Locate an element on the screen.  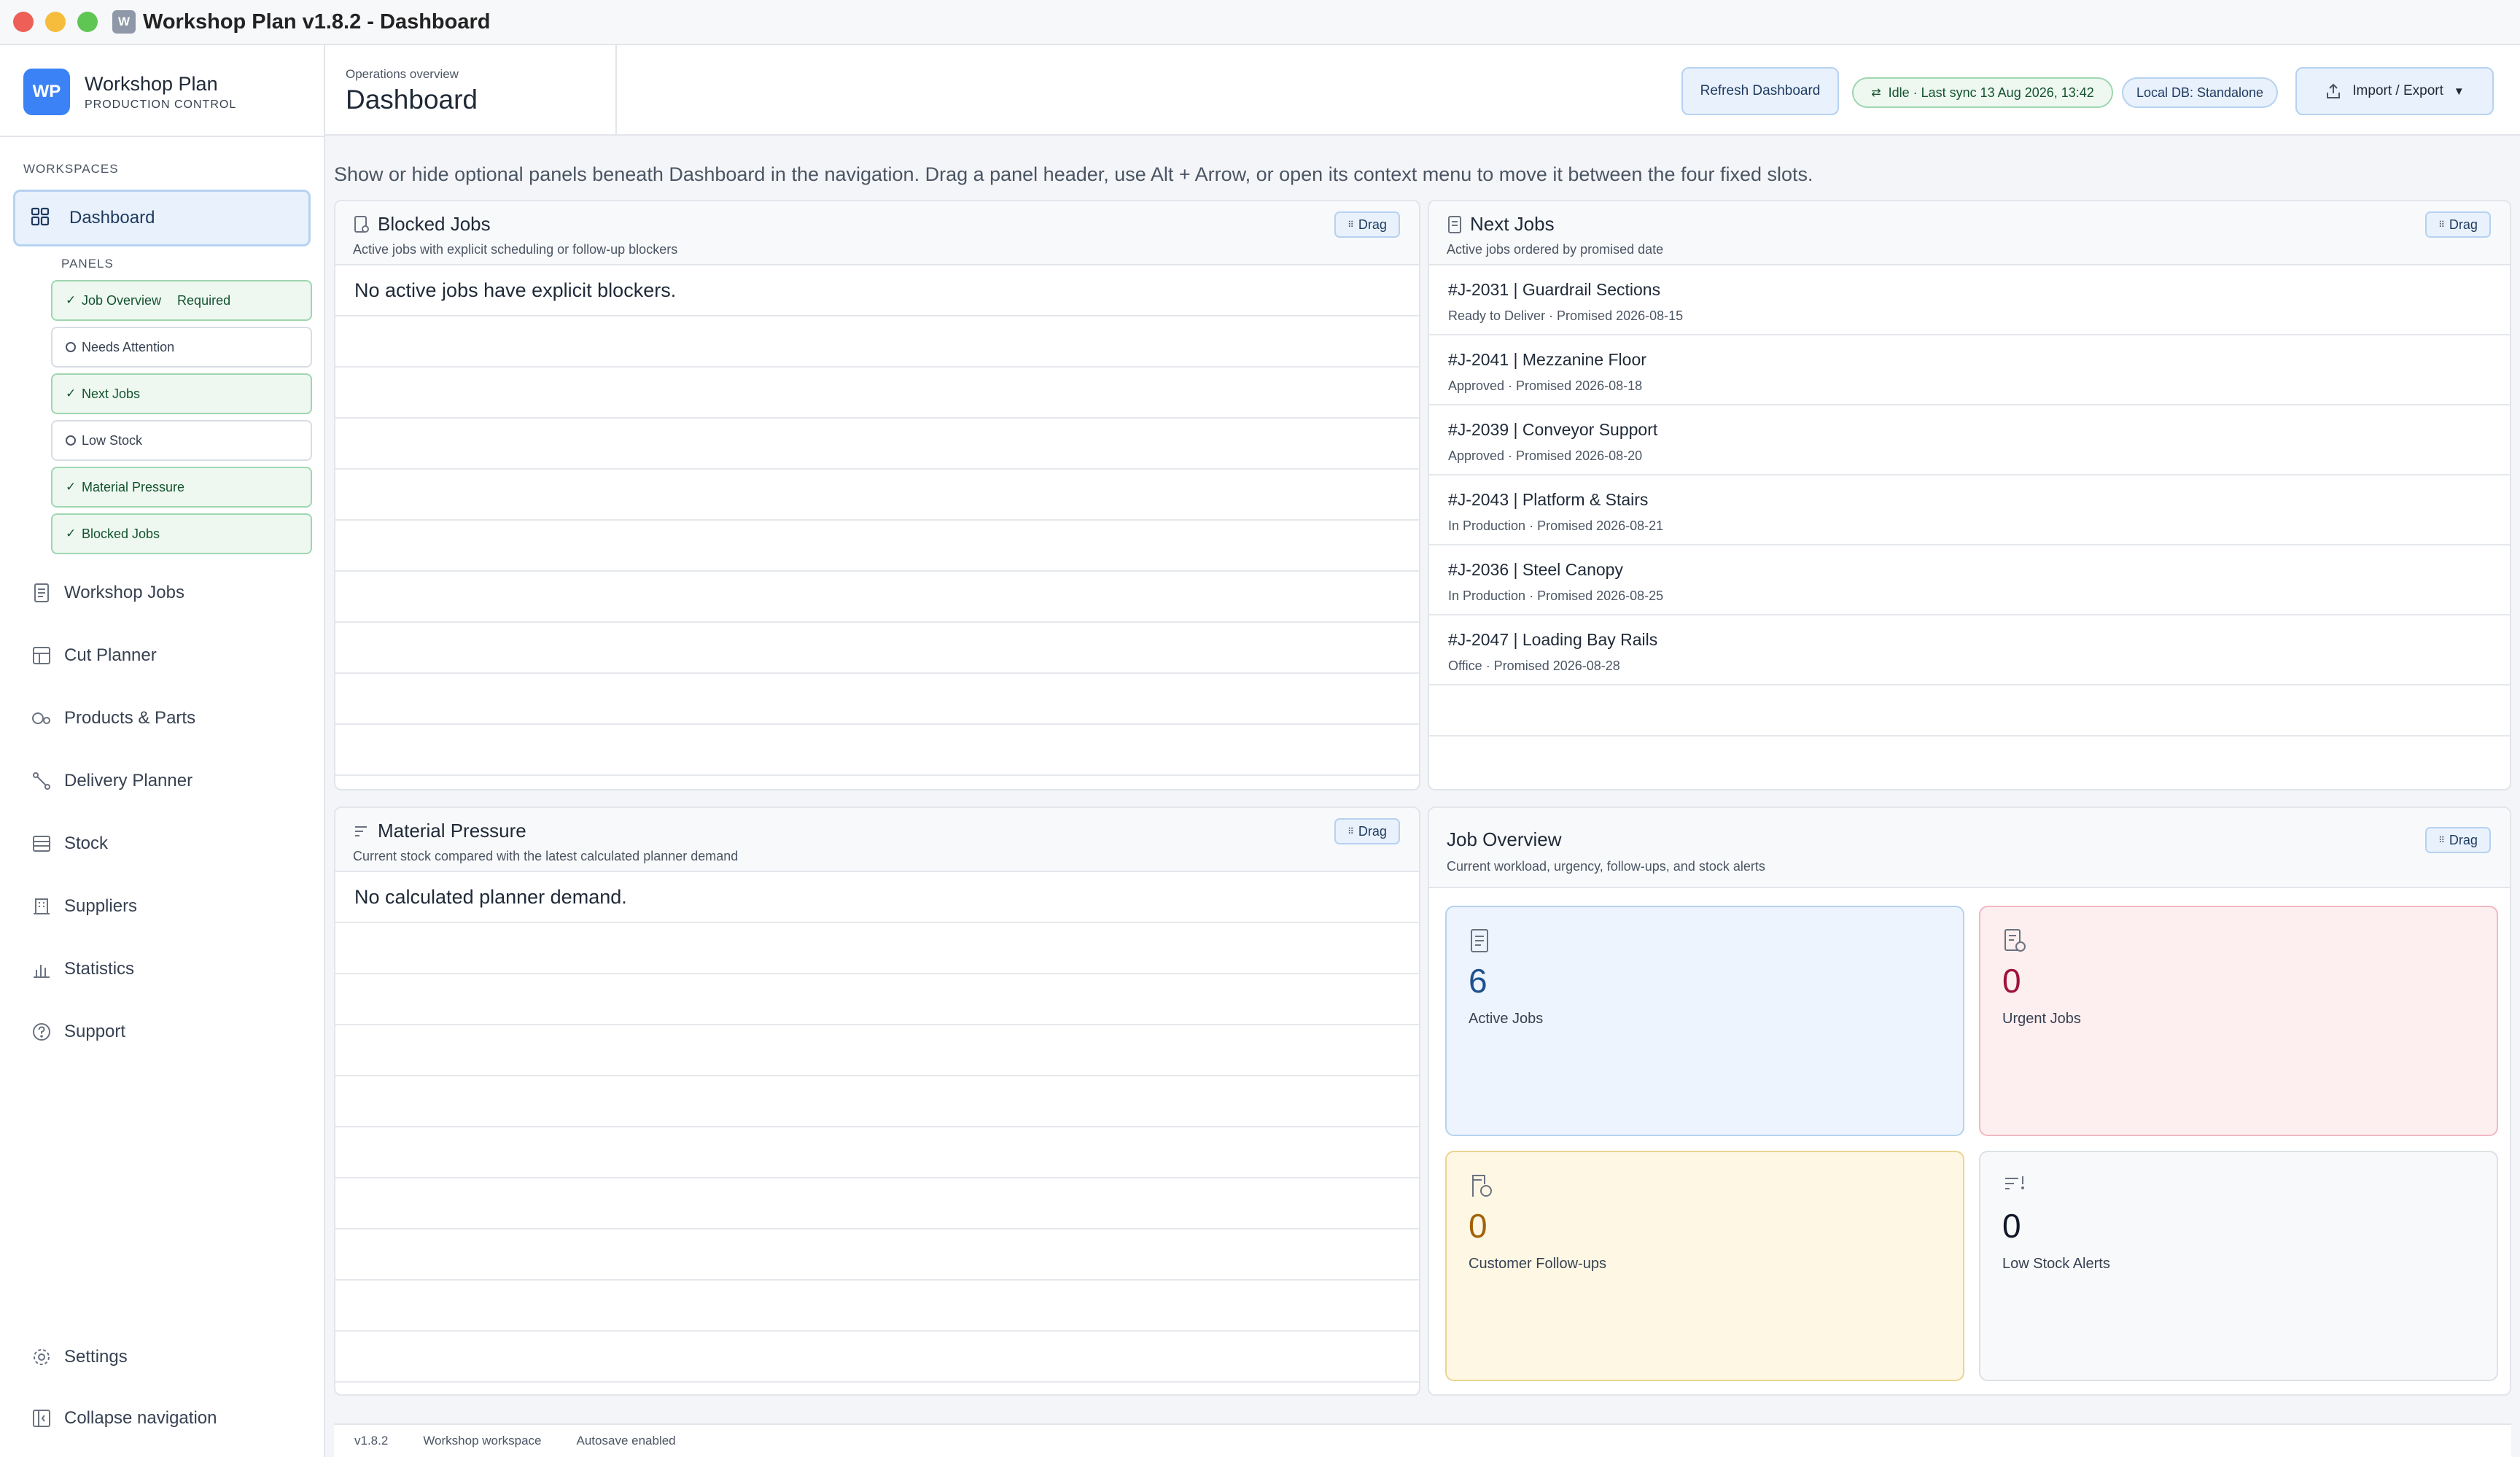
stock-icon is located at coordinates (41, 844).